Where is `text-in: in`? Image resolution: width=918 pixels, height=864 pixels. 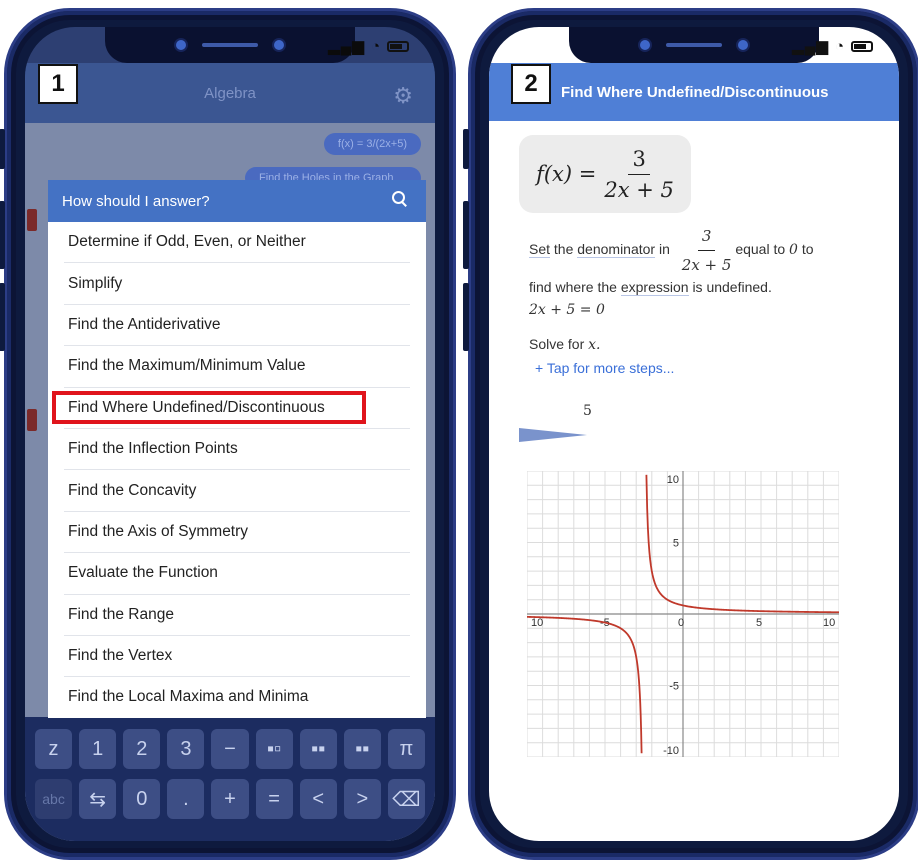 text-in: in is located at coordinates (664, 249).